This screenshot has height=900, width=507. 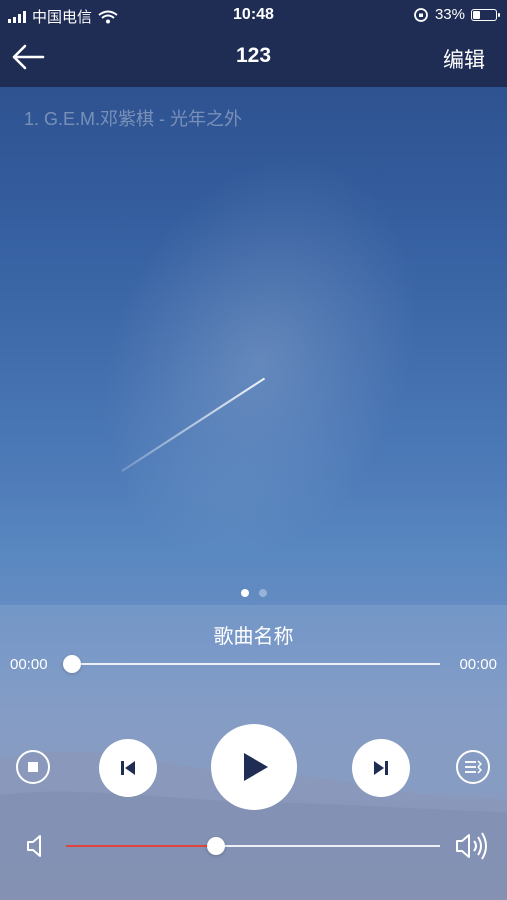 What do you see at coordinates (141, 846) in the screenshot?
I see `volume-level-fill` at bounding box center [141, 846].